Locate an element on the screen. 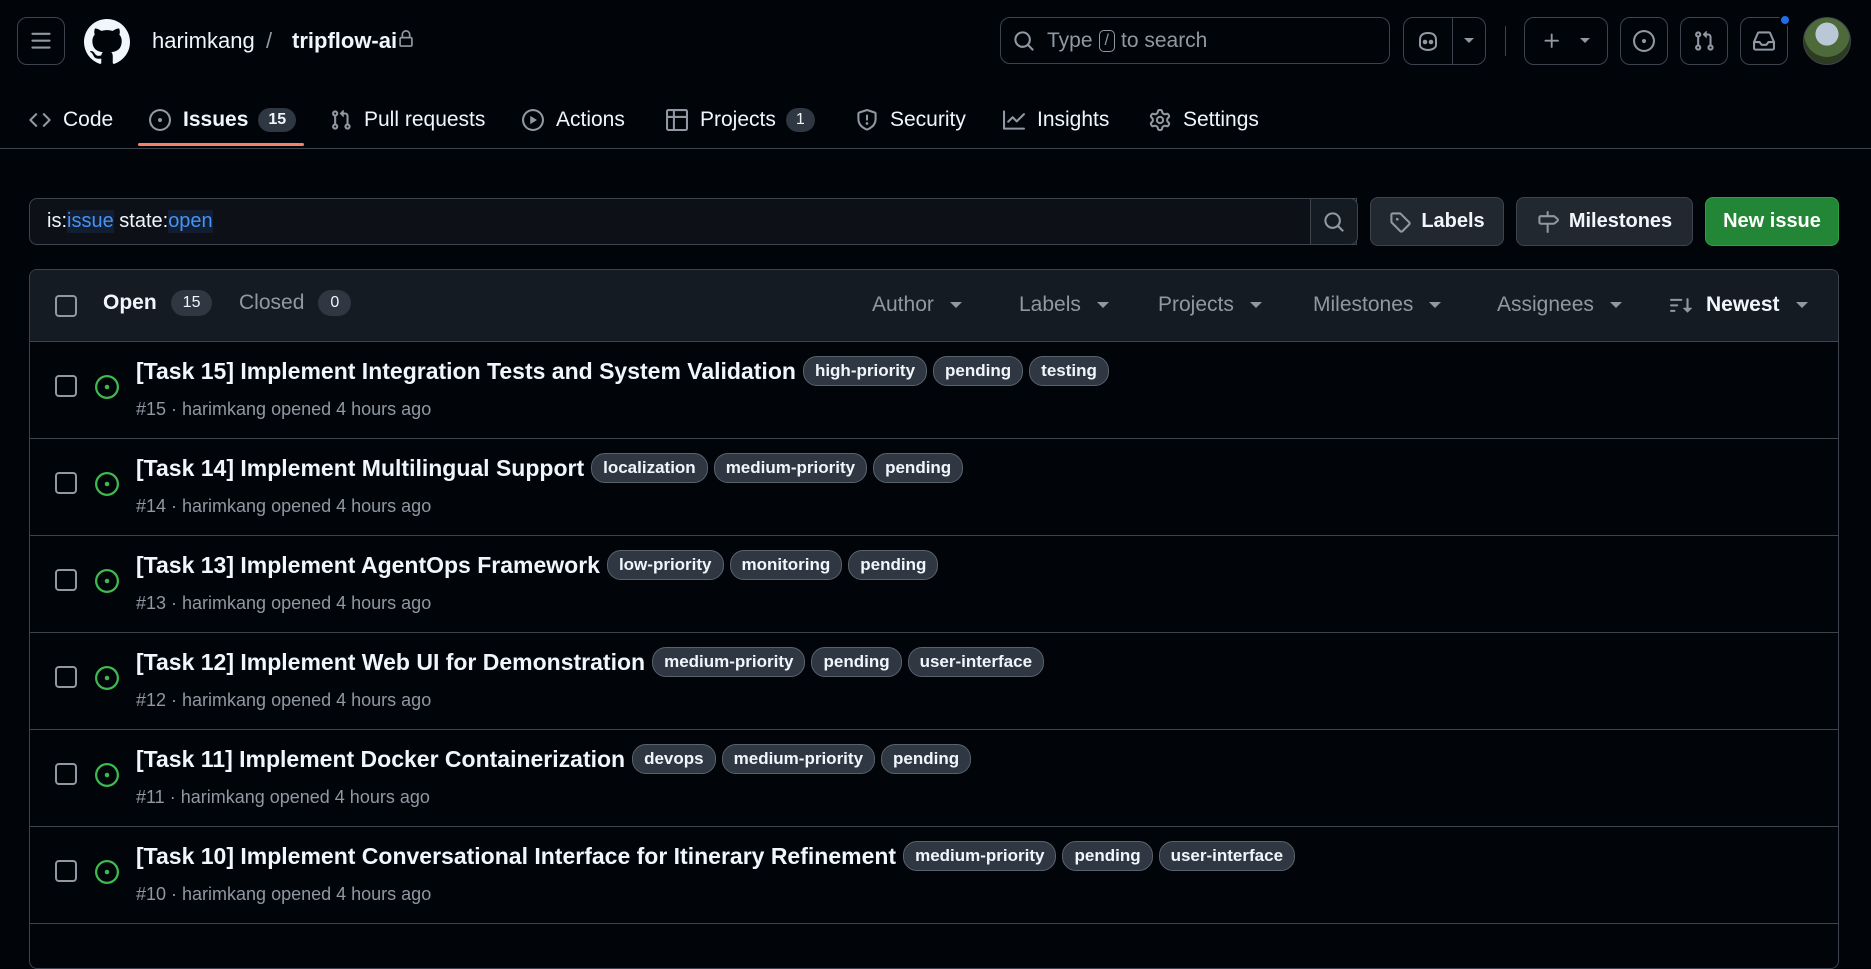  milestones-filter-dropdown: Milestones is located at coordinates (1377, 305).